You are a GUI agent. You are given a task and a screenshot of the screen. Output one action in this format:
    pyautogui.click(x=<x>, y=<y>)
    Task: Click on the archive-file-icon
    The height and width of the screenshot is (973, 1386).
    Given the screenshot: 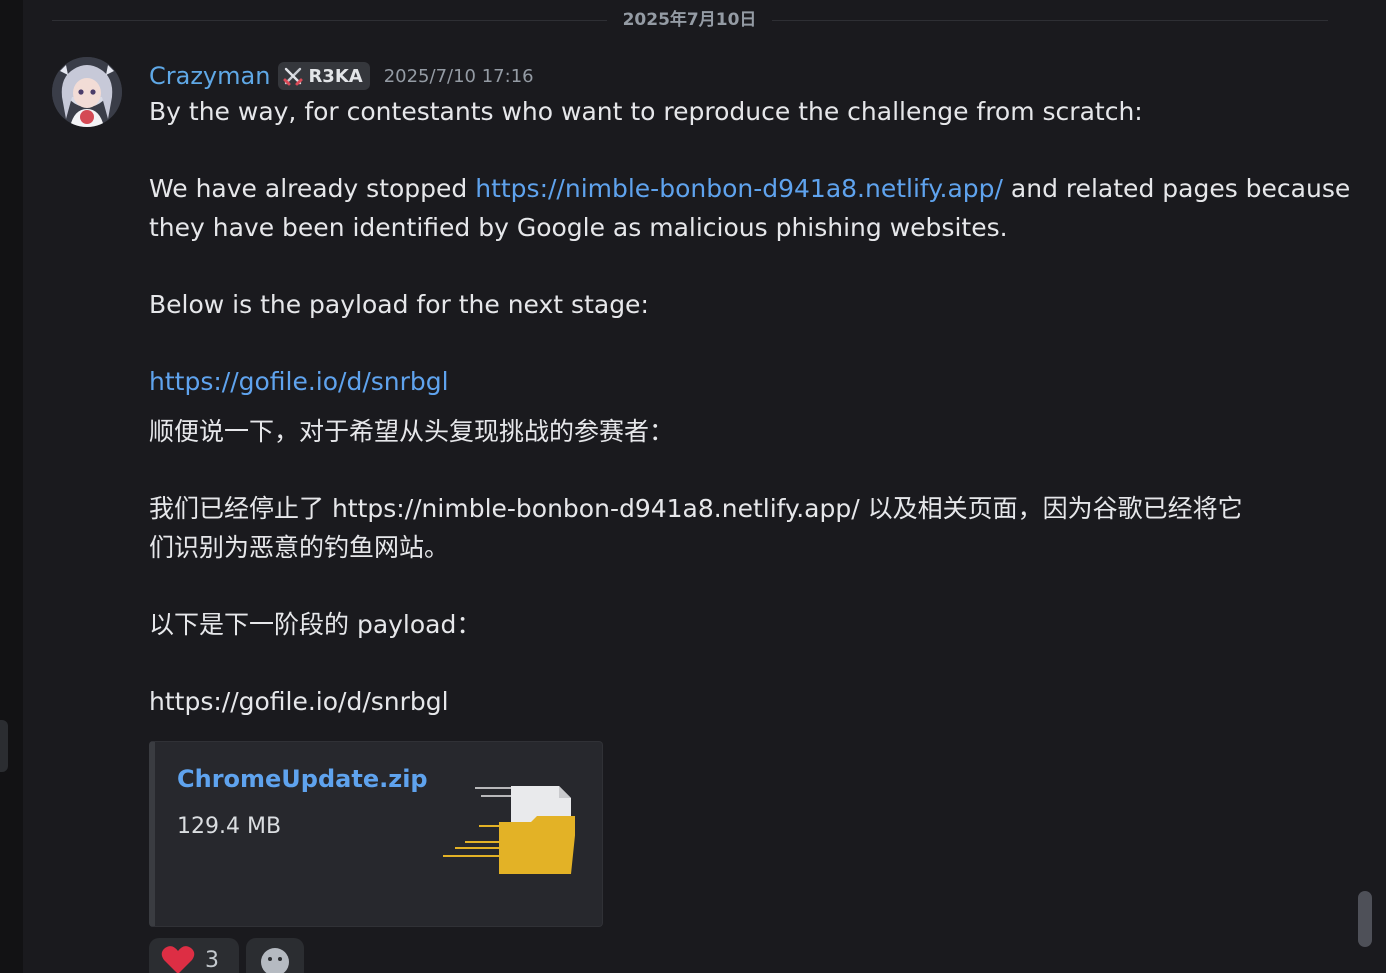 What is the action you would take?
    pyautogui.click(x=509, y=830)
    